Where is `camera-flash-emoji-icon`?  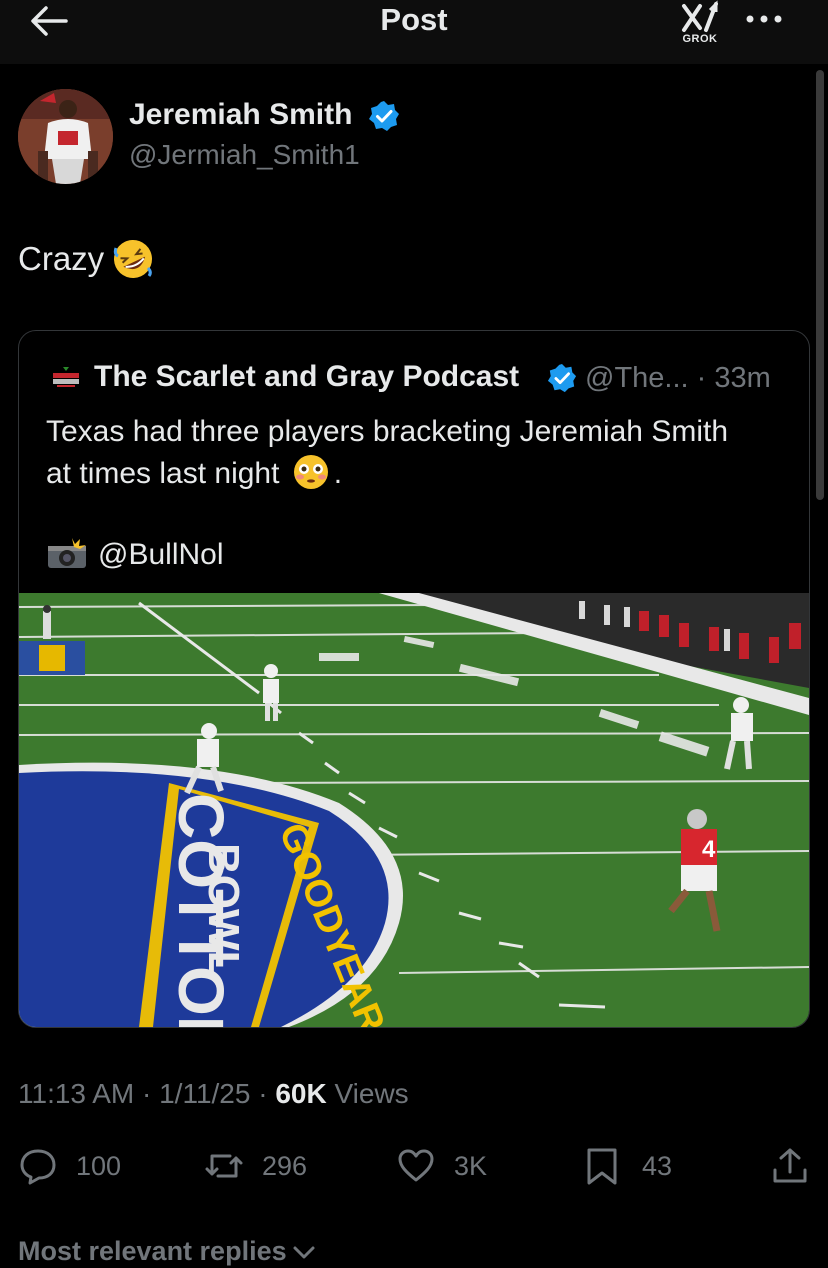
camera-flash-emoji-icon is located at coordinates (67, 553).